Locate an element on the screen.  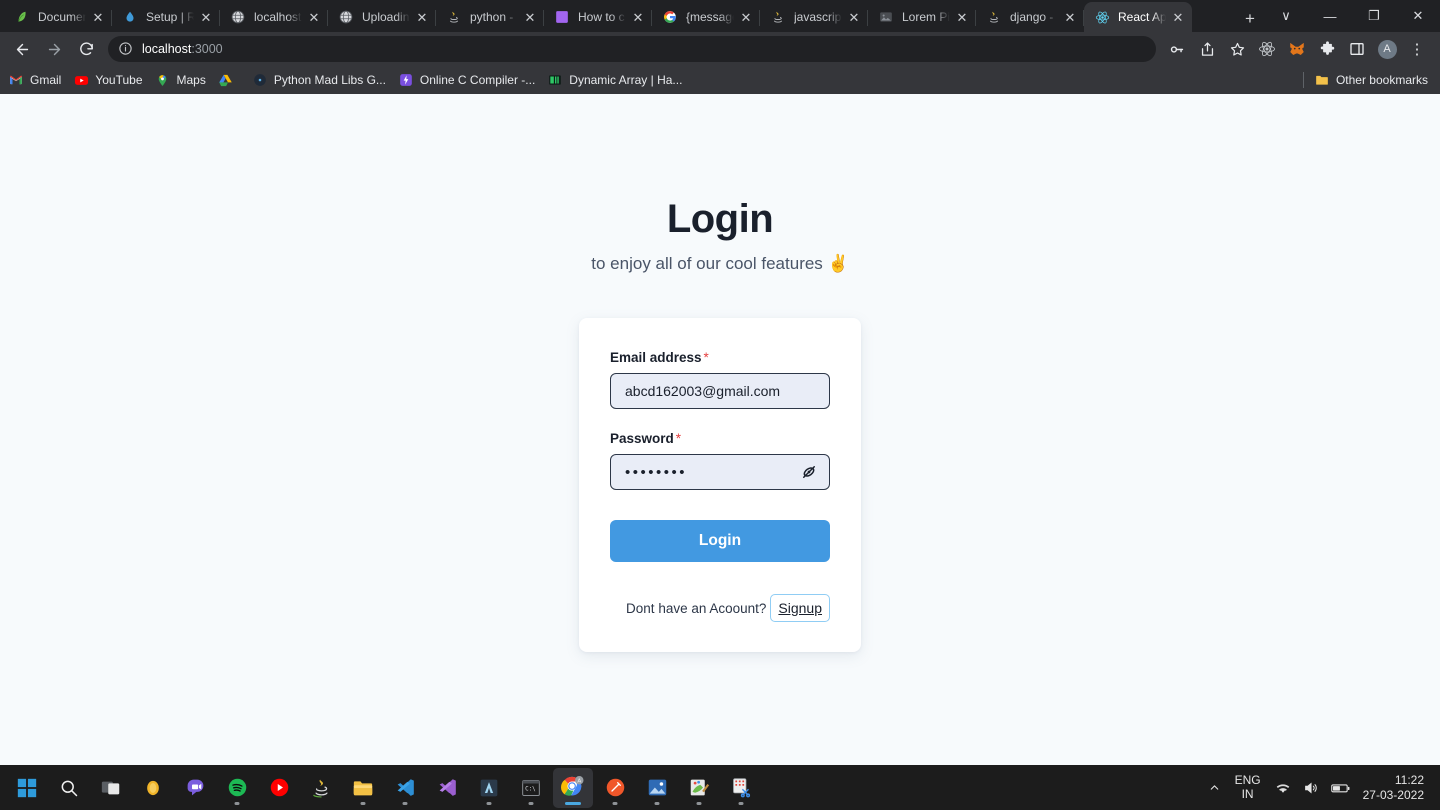
battery-icon is located at coordinates (1341, 788).